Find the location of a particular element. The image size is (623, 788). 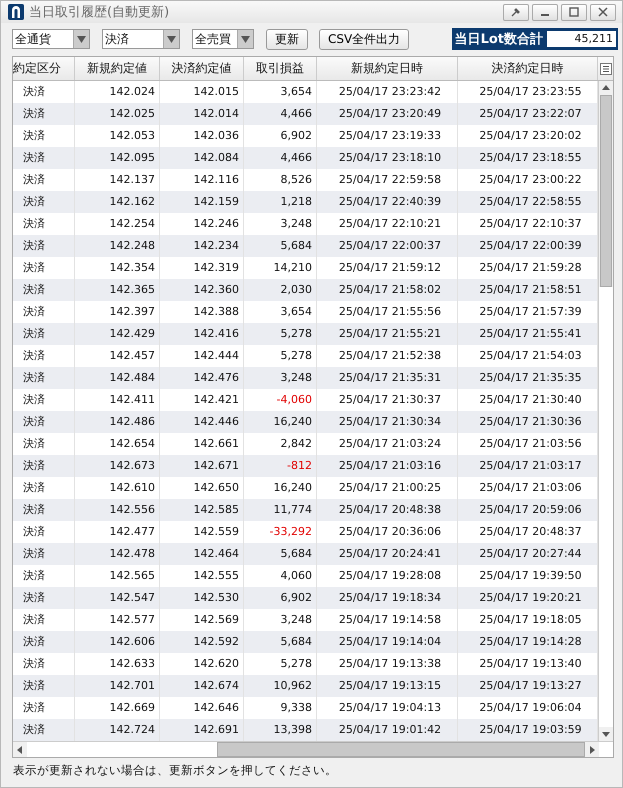

column-header: 約定区分 is located at coordinates (44, 68).